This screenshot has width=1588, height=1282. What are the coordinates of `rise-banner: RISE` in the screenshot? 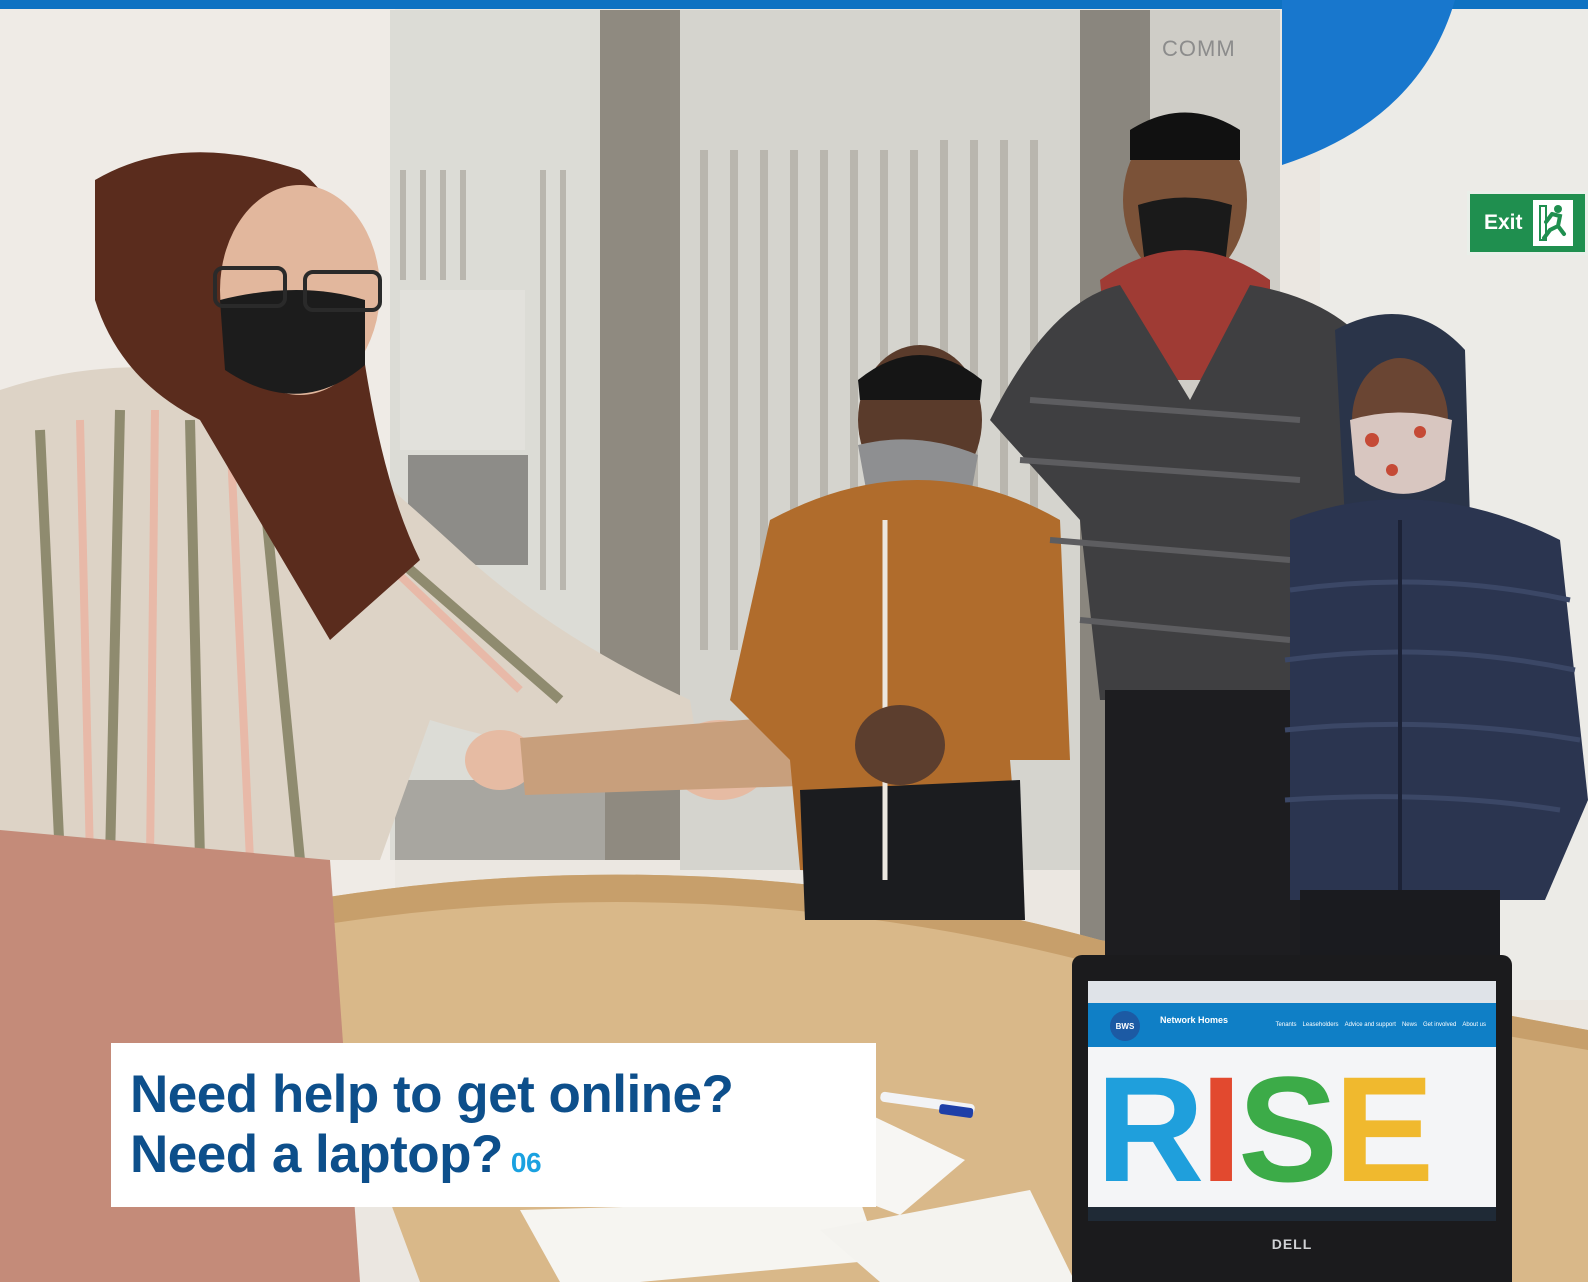 It's located at (1265, 1129).